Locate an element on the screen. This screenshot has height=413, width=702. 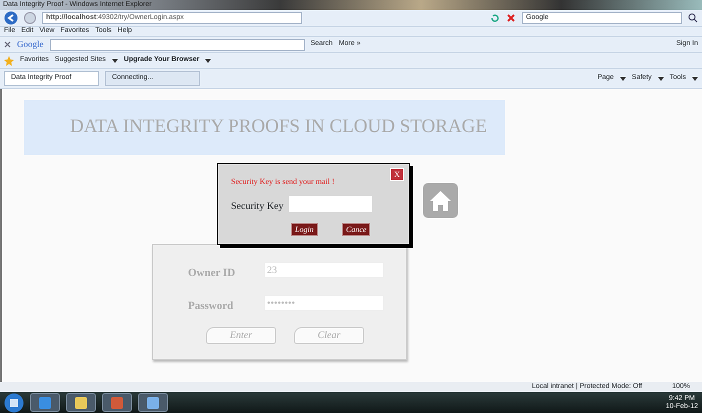
dialog-message: Security Key is send your mail ! is located at coordinates (283, 182).